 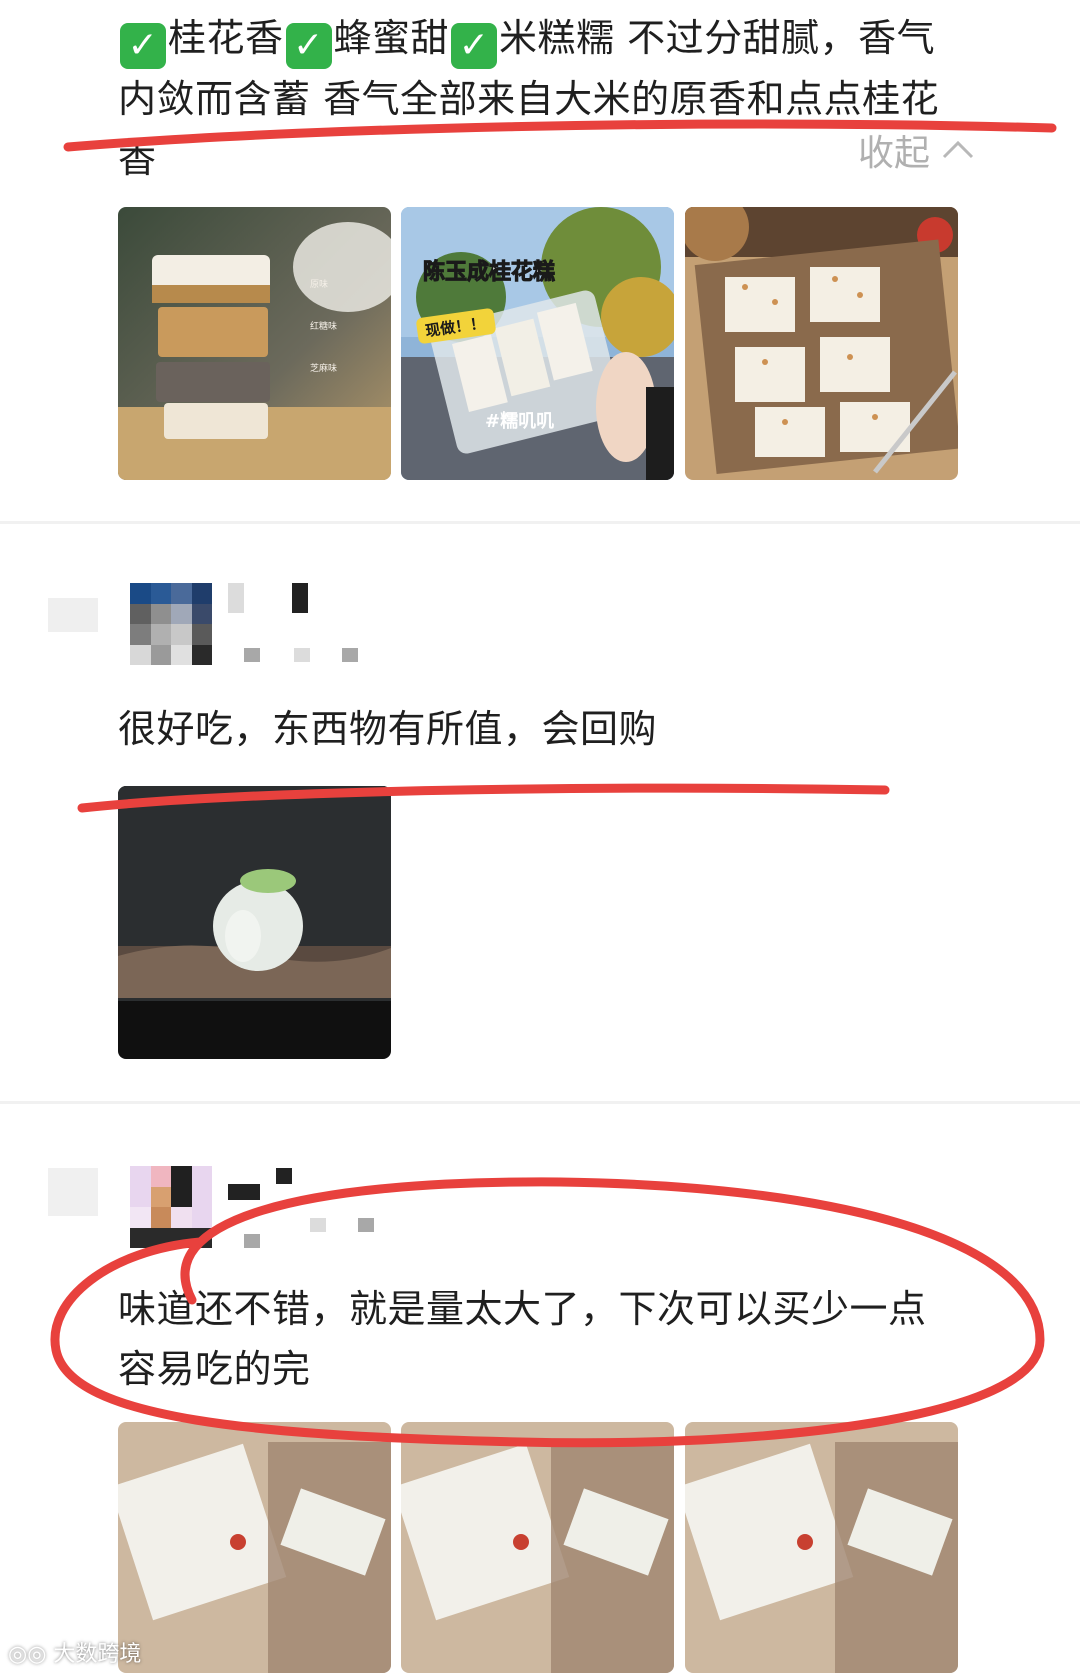 I want to click on collapse-button: 收起, so click(x=916, y=150).